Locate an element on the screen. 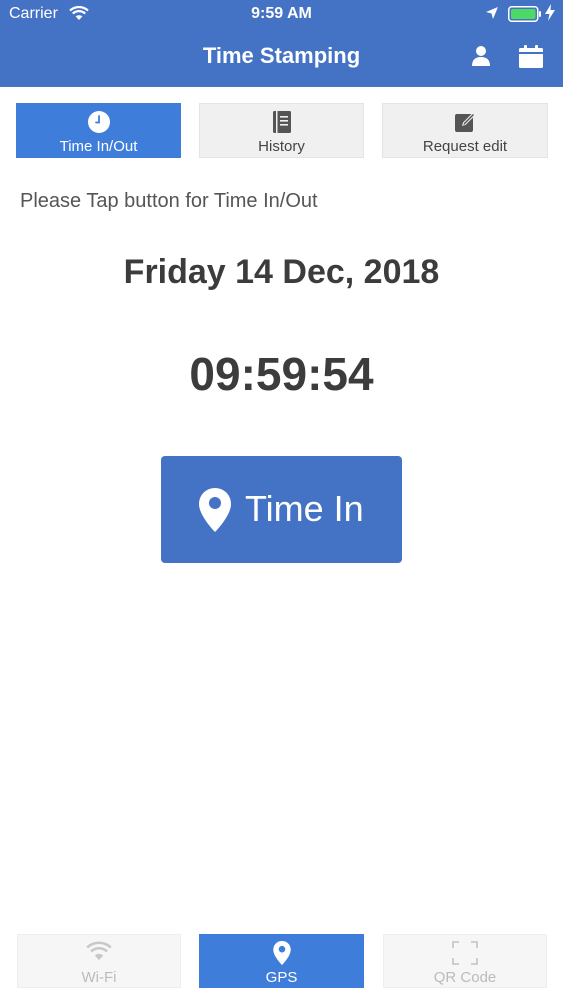 This screenshot has height=1000, width=563. mode-tabs: Time In/Out History Request edit is located at coordinates (282, 130).